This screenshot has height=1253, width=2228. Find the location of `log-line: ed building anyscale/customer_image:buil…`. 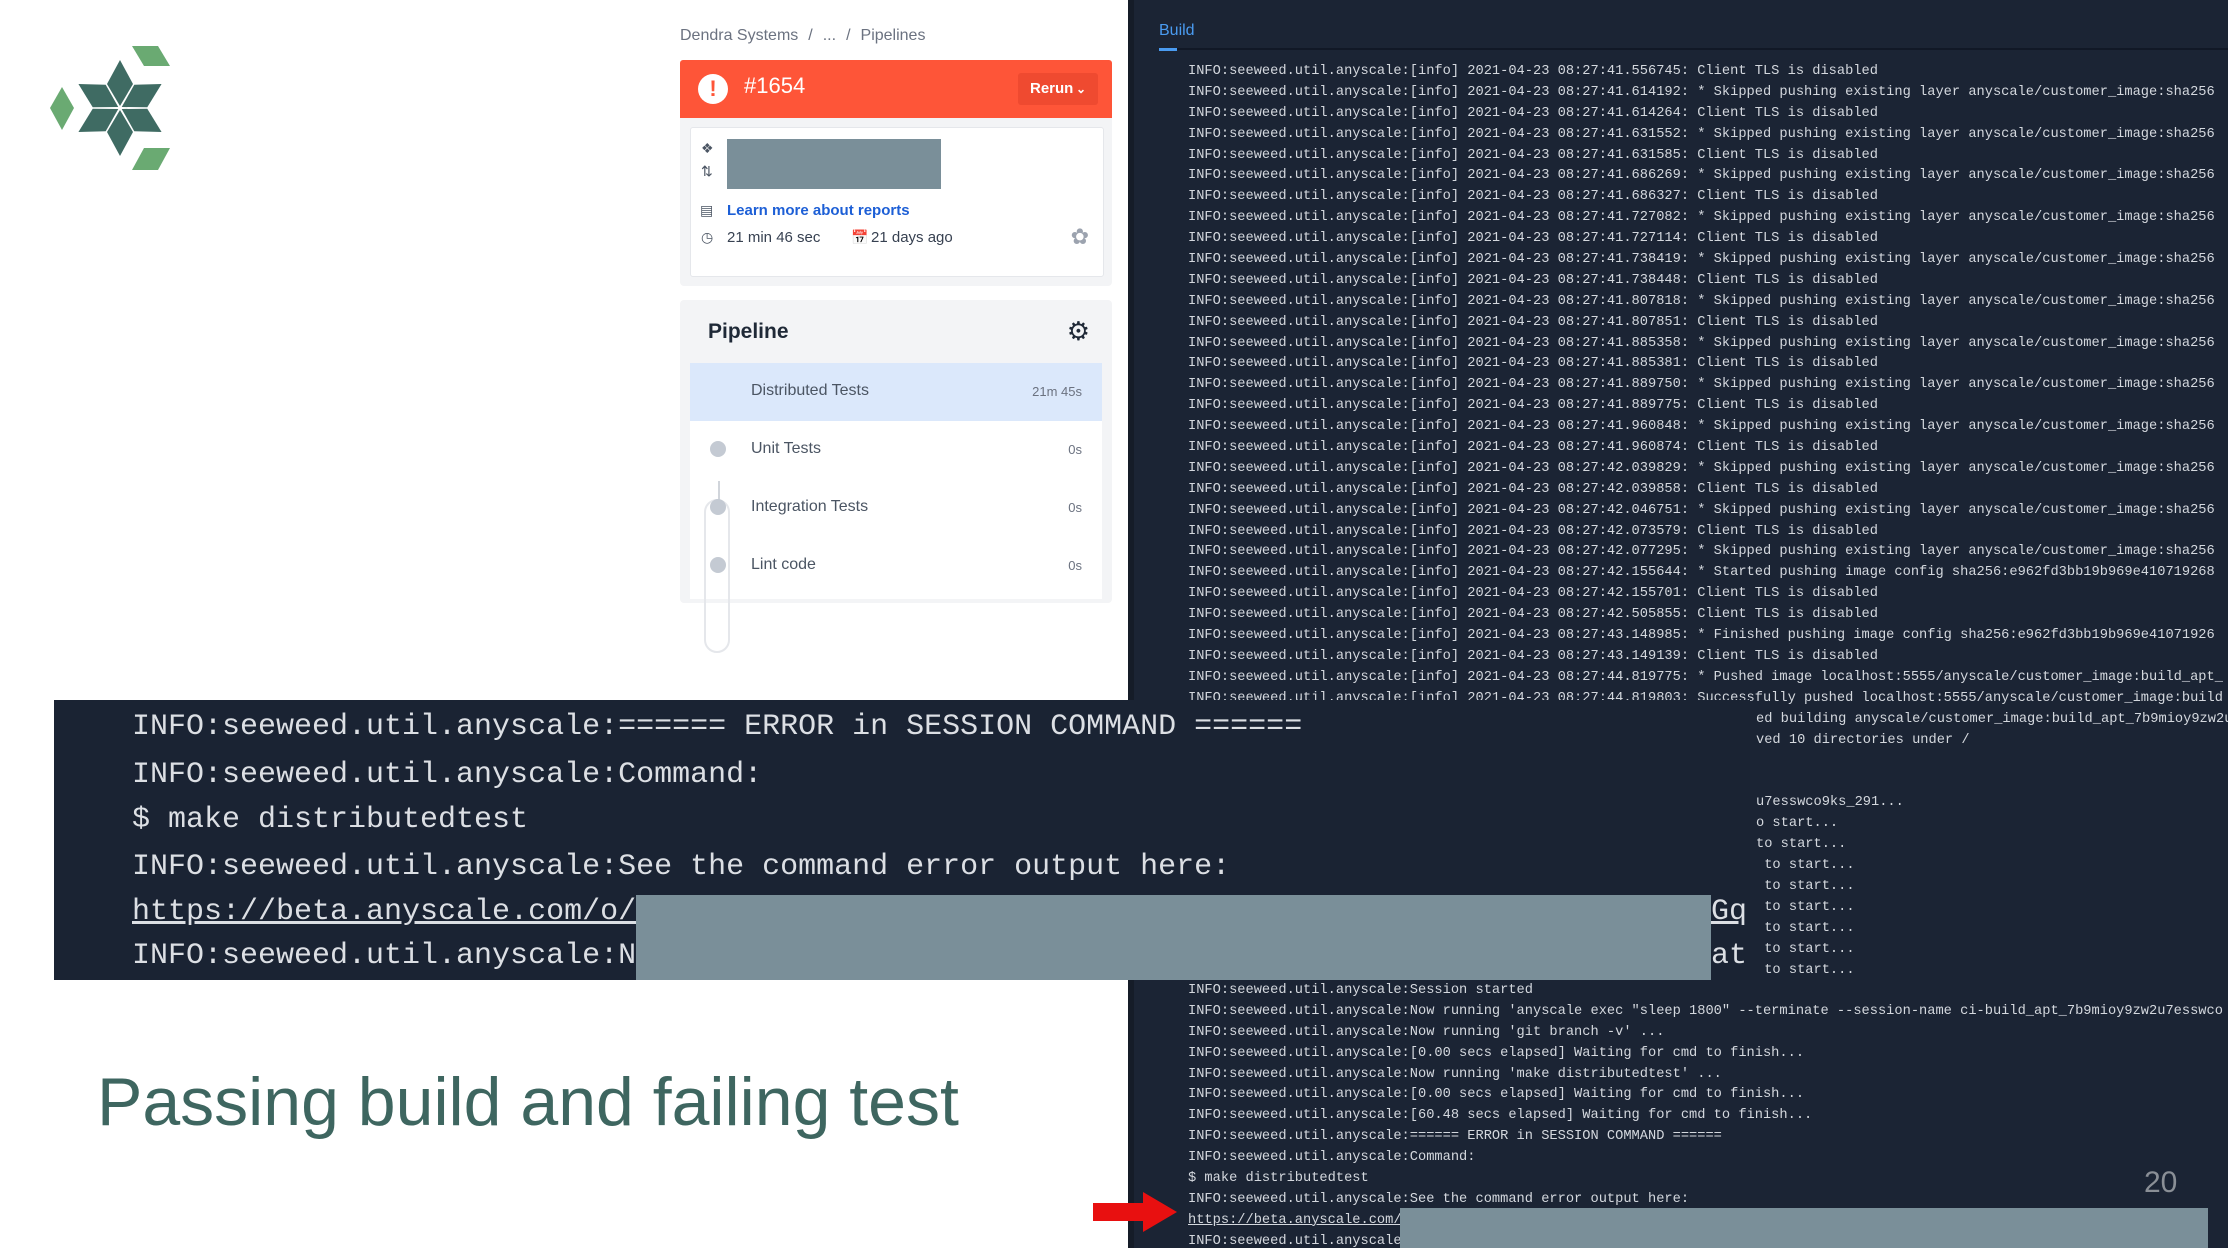

log-line: ed building anyscale/customer_image:buil… is located at coordinates (1992, 719).